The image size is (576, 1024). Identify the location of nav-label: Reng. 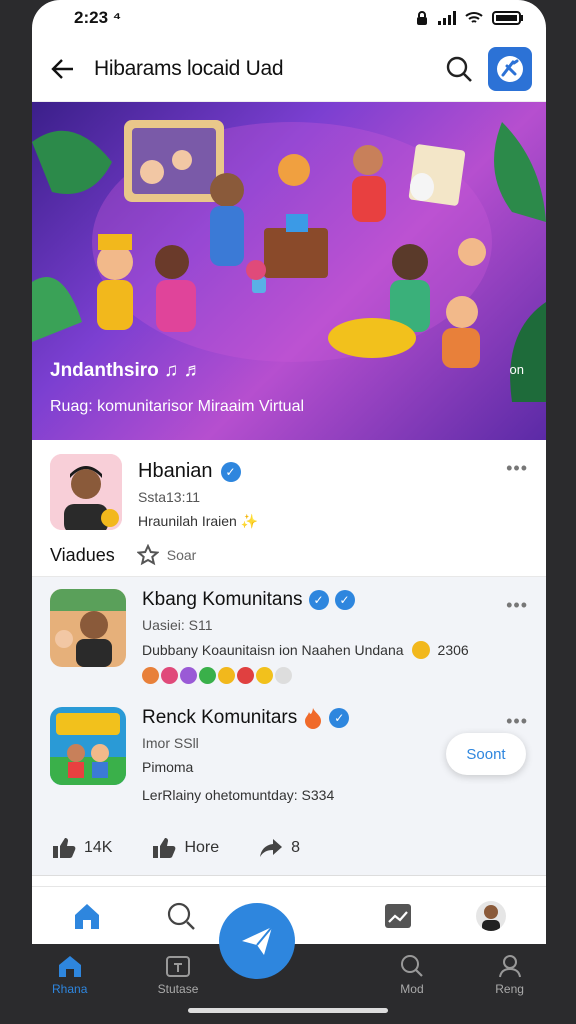
(509, 989).